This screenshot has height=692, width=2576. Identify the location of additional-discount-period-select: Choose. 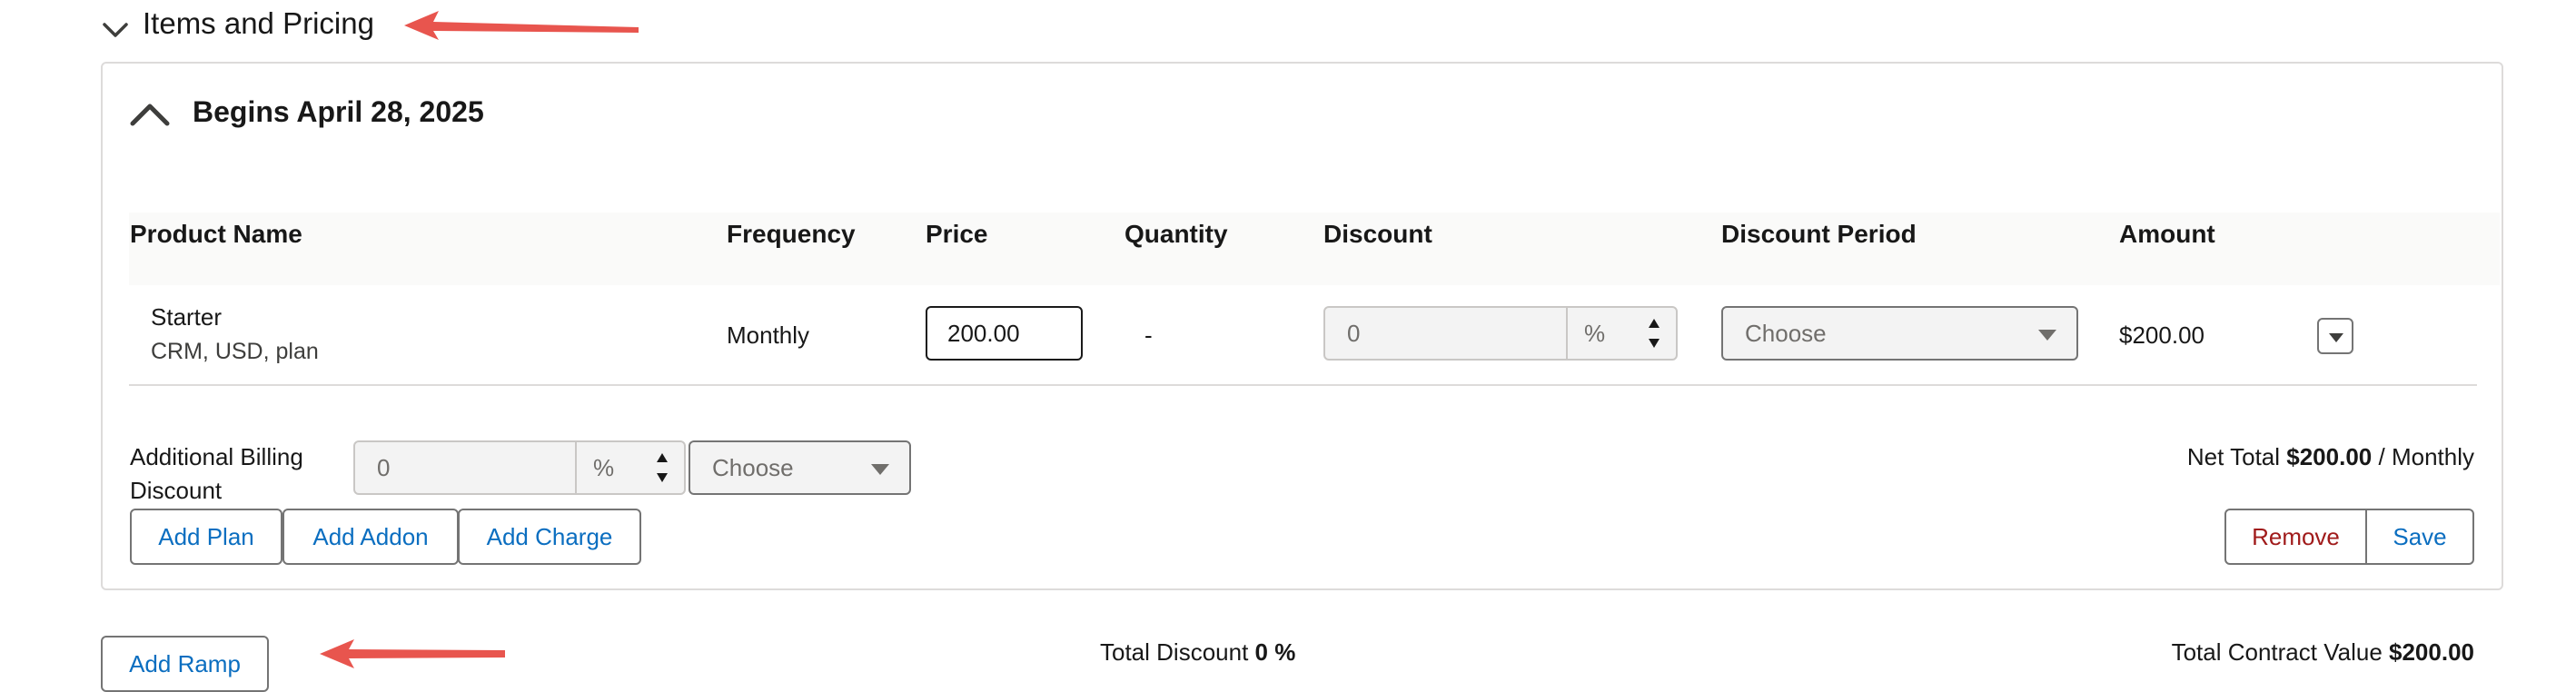
(800, 467).